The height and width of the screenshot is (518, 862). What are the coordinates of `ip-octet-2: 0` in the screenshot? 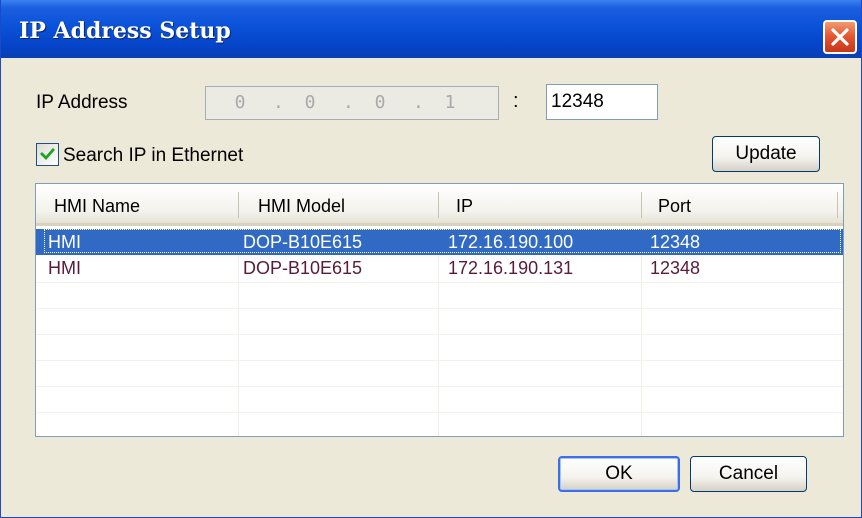 It's located at (310, 102).